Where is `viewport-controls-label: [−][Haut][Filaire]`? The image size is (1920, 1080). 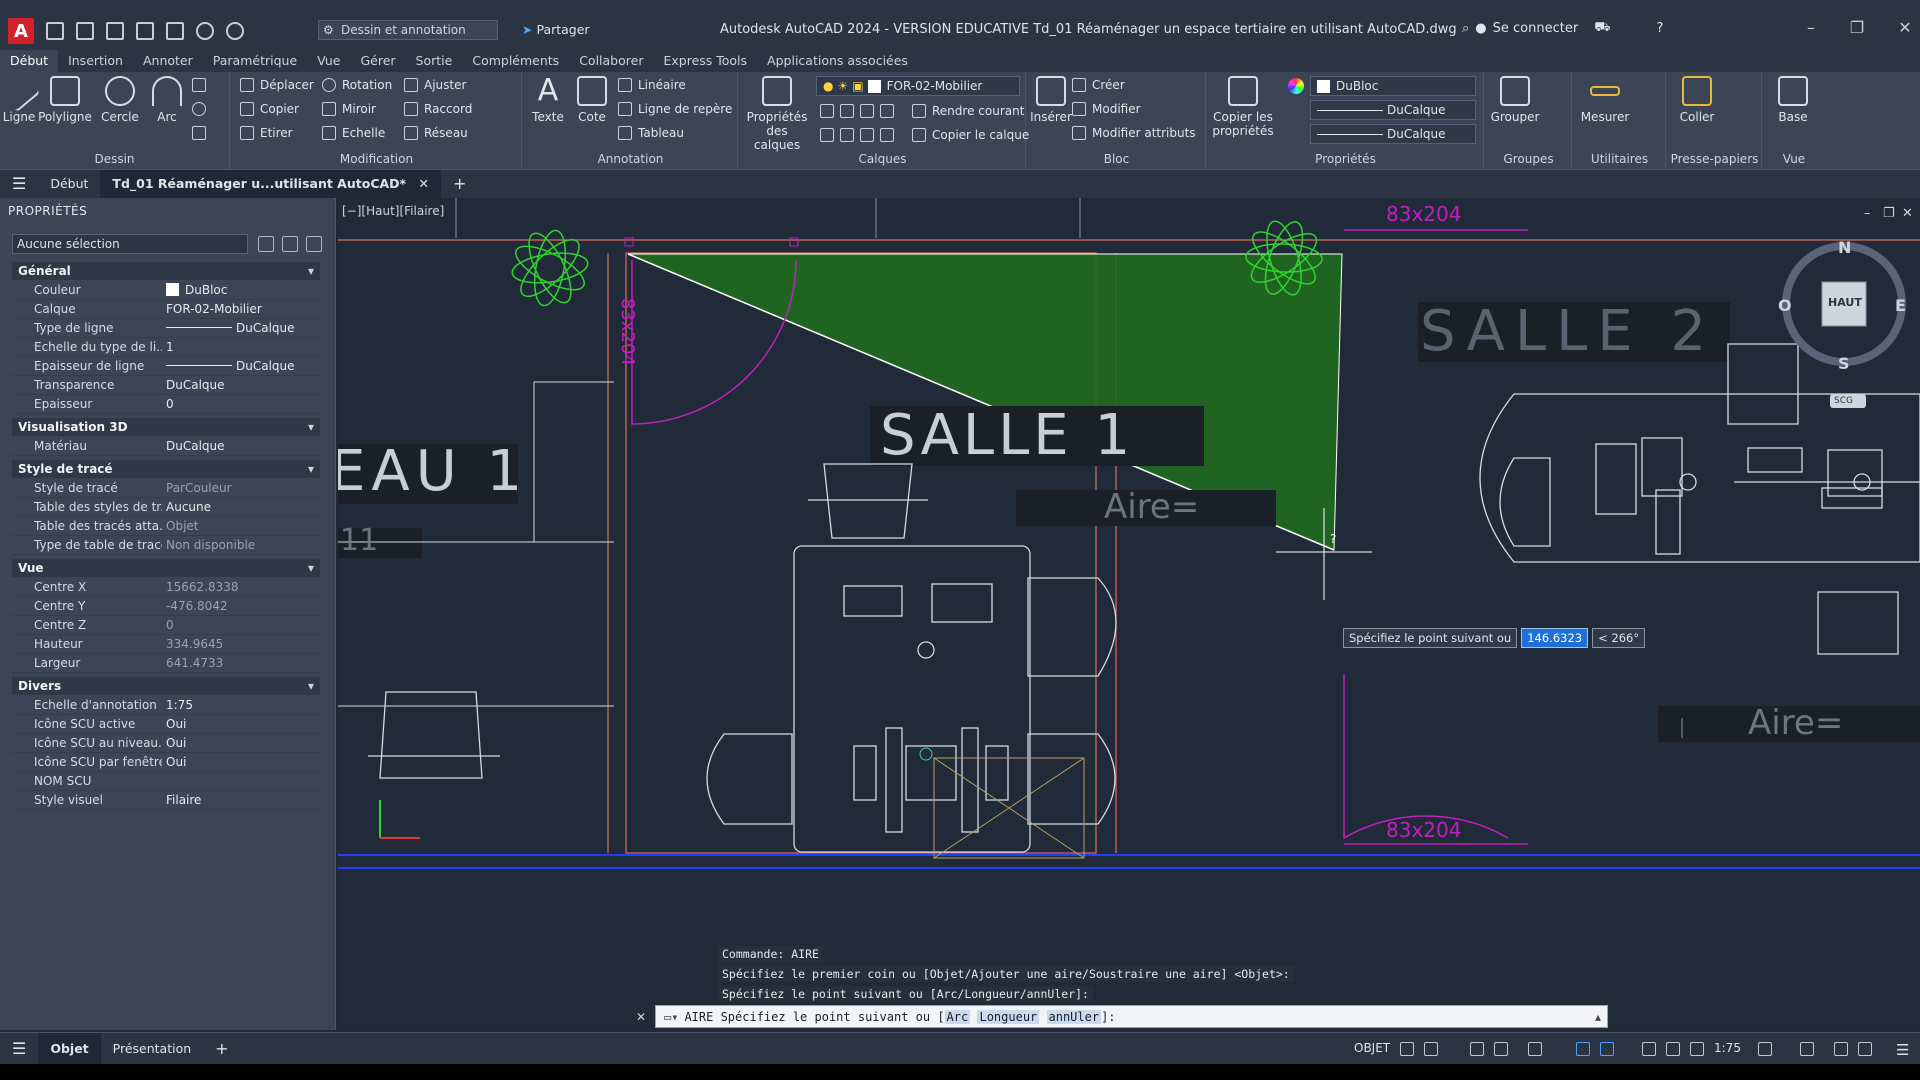 viewport-controls-label: [−][Haut][Filaire] is located at coordinates (393, 211).